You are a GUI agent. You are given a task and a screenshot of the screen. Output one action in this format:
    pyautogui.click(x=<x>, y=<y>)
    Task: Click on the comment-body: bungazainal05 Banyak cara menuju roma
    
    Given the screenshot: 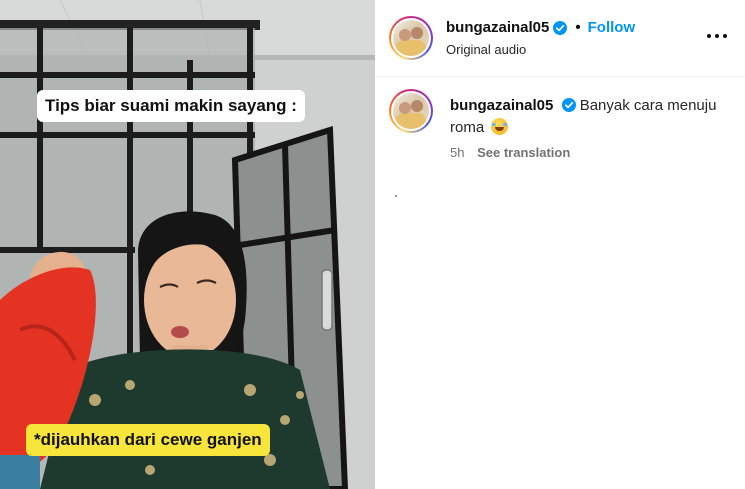 What is the action you would take?
    pyautogui.click(x=585, y=117)
    